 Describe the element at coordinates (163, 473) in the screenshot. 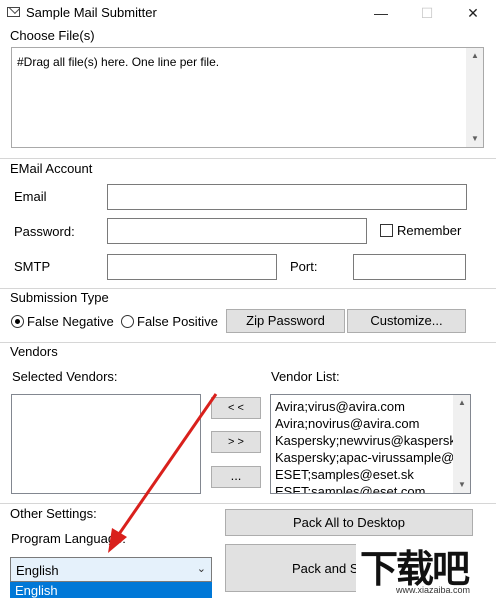

I see `annotation-arrow-icon` at that location.